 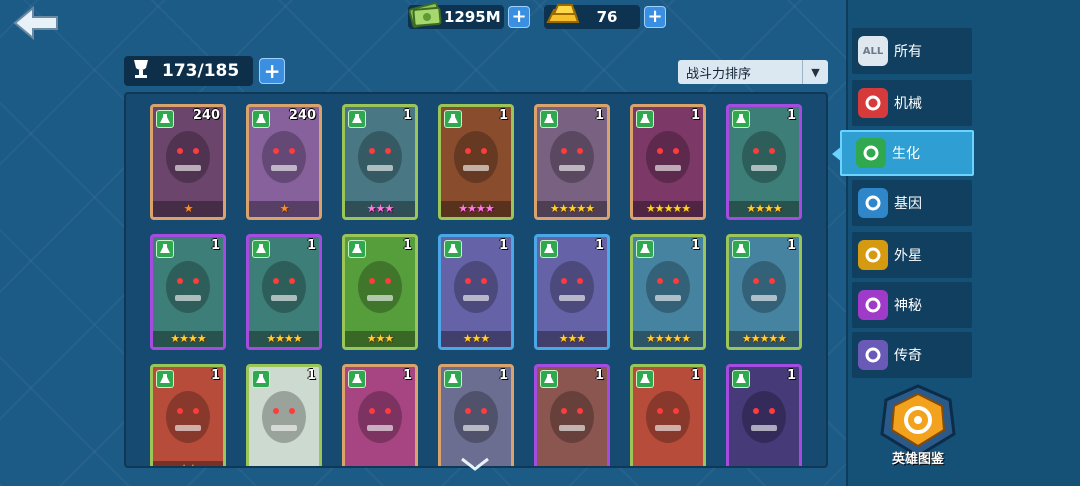 What do you see at coordinates (141, 71) in the screenshot?
I see `trophy-icon` at bounding box center [141, 71].